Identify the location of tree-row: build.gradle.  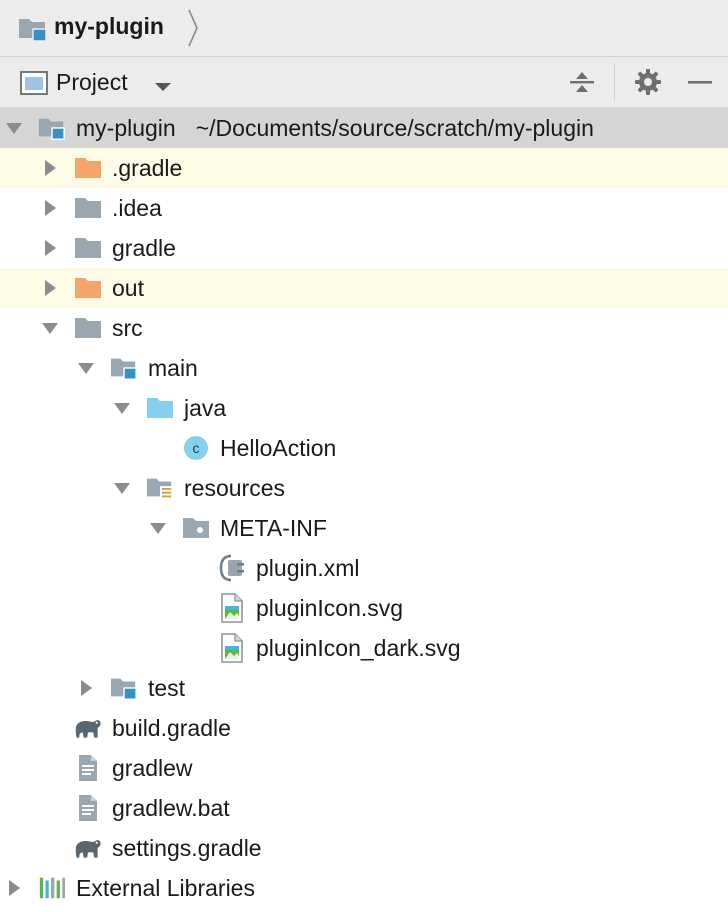
(364, 728).